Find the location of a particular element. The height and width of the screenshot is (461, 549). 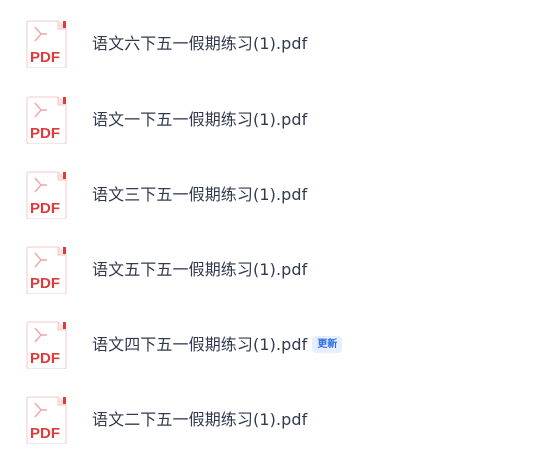

file-name: 语文二下五一假期练习(1).pdf is located at coordinates (200, 419).